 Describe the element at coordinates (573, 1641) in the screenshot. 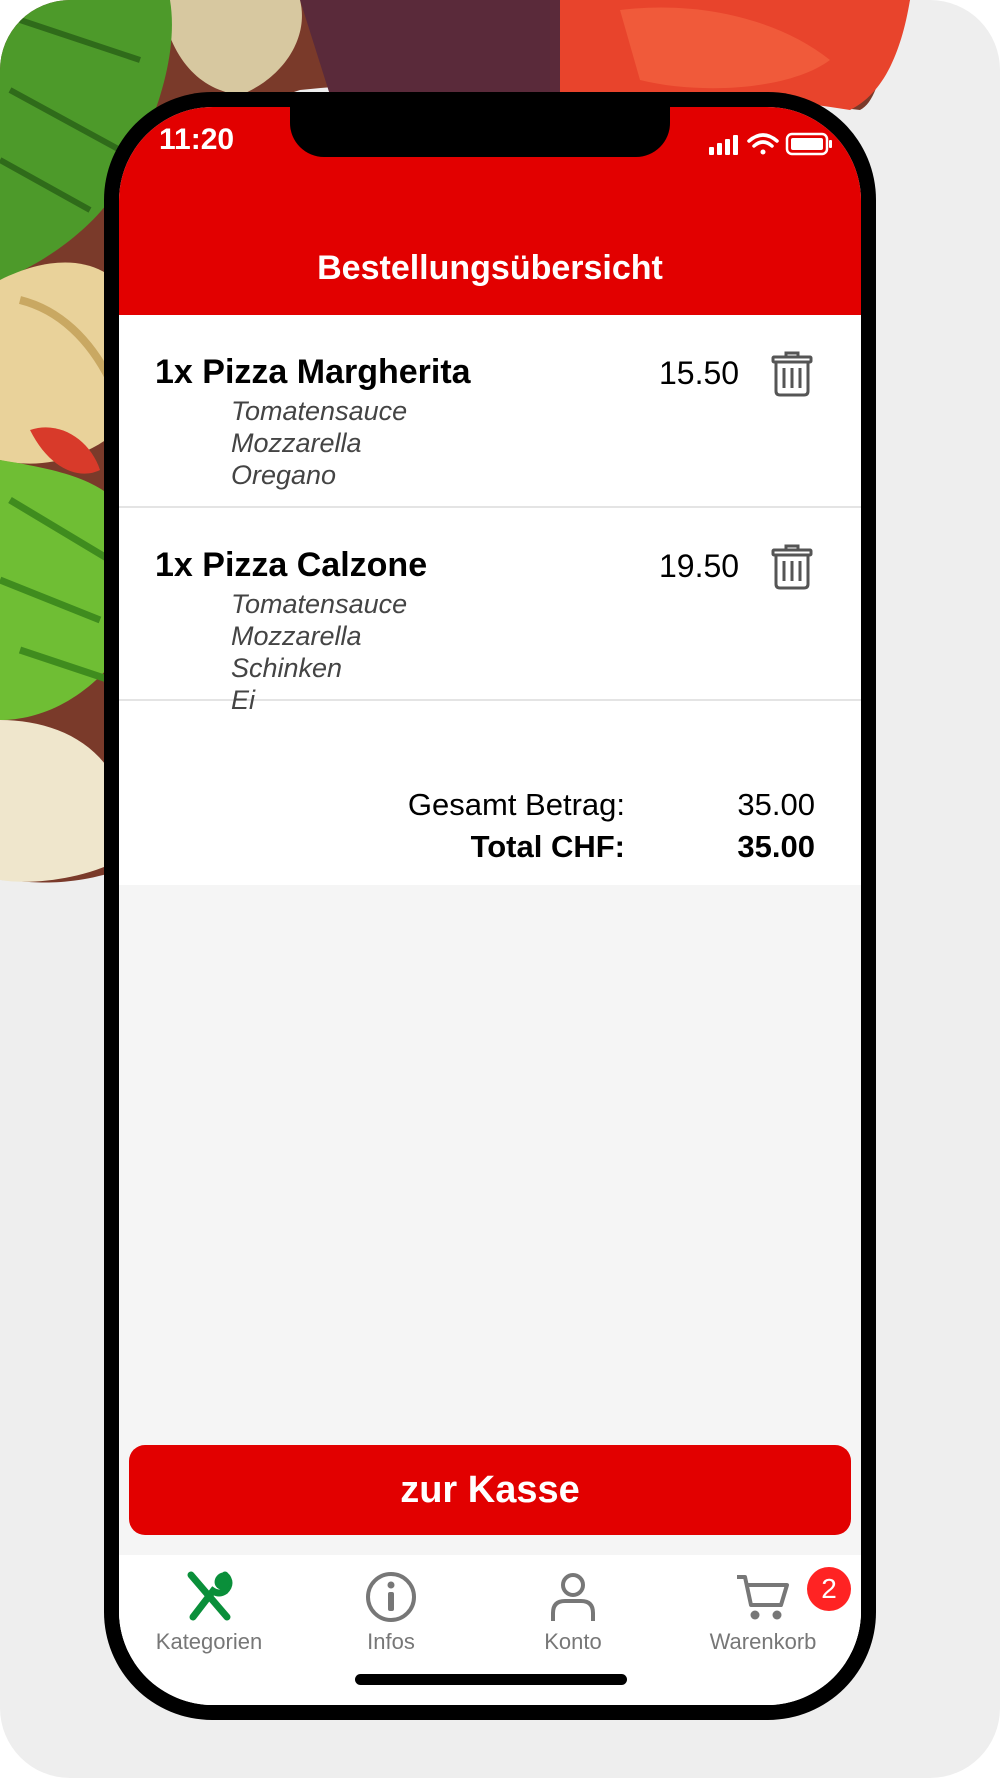

I see `tab-label: Konto` at that location.